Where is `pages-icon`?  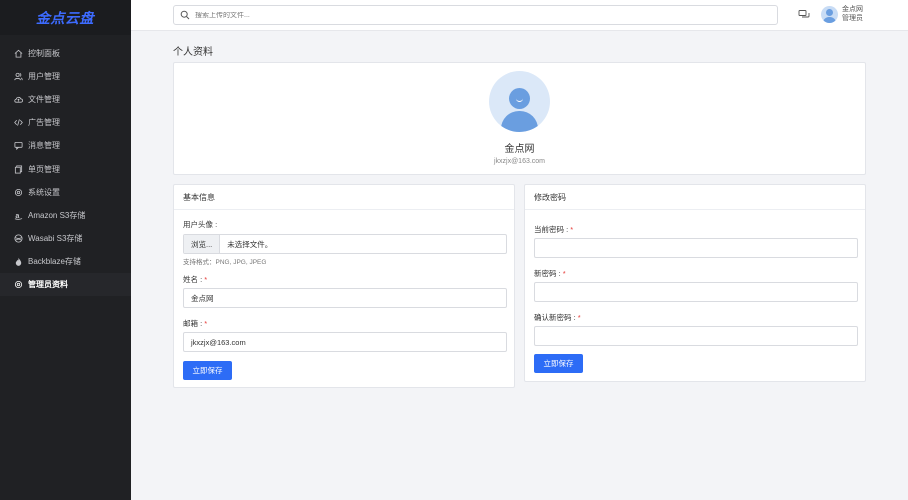 pages-icon is located at coordinates (18, 169).